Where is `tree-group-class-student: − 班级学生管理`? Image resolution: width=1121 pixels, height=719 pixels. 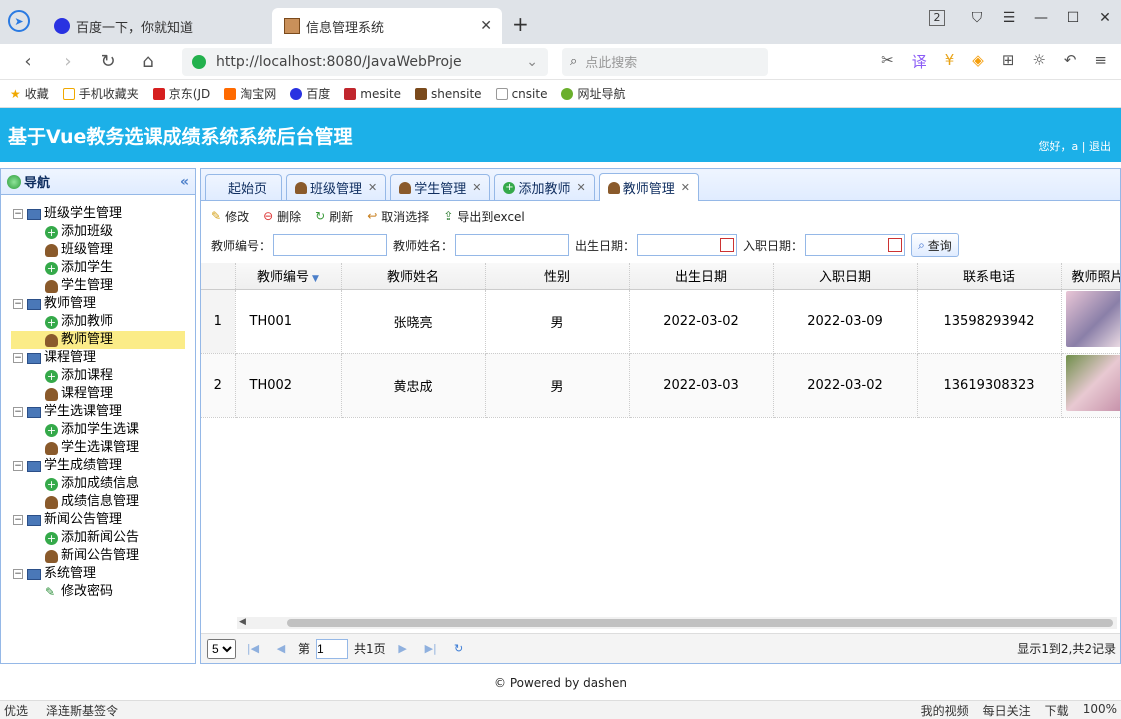
tree-group-class-student: − 班级学生管理 is located at coordinates (98, 214).